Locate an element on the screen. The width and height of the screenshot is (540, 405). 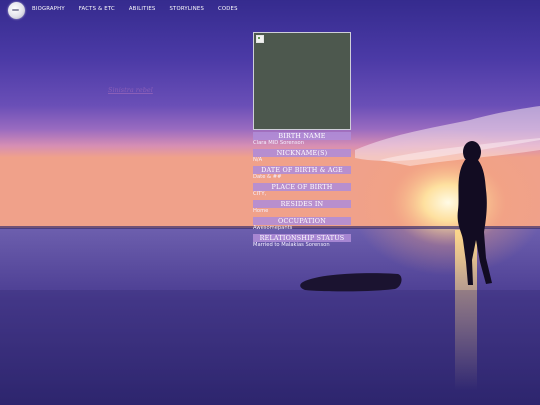
nickname-header: NICKNAME(S) is located at coordinates (302, 153).